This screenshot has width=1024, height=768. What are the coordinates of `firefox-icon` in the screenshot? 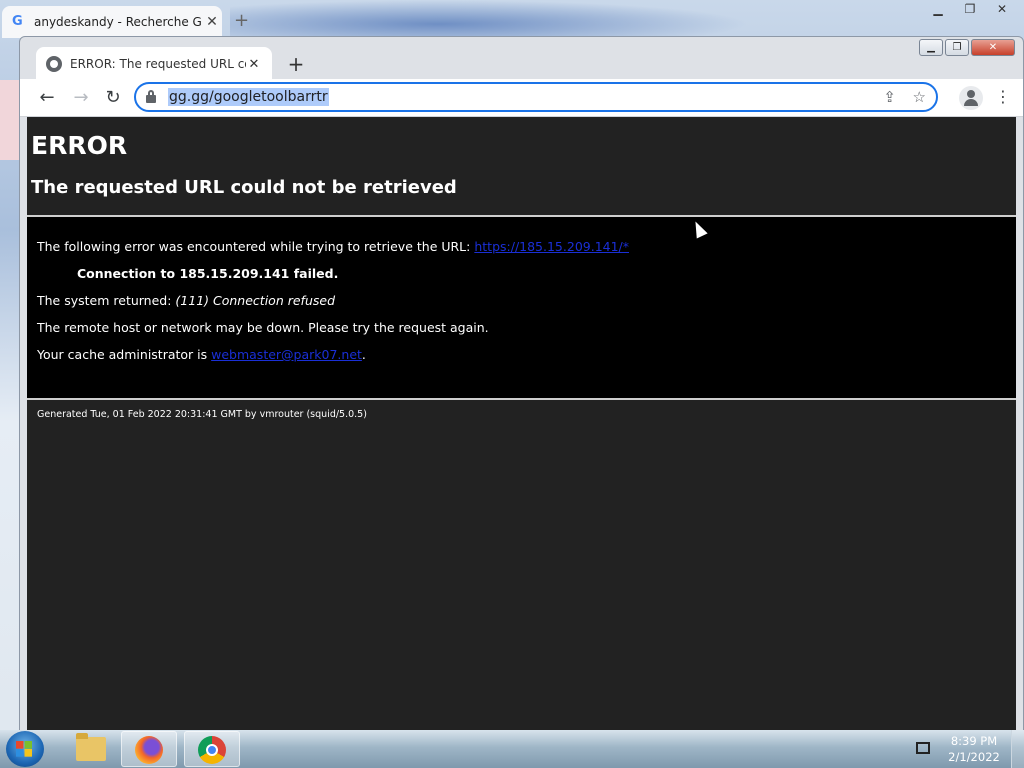 It's located at (149, 750).